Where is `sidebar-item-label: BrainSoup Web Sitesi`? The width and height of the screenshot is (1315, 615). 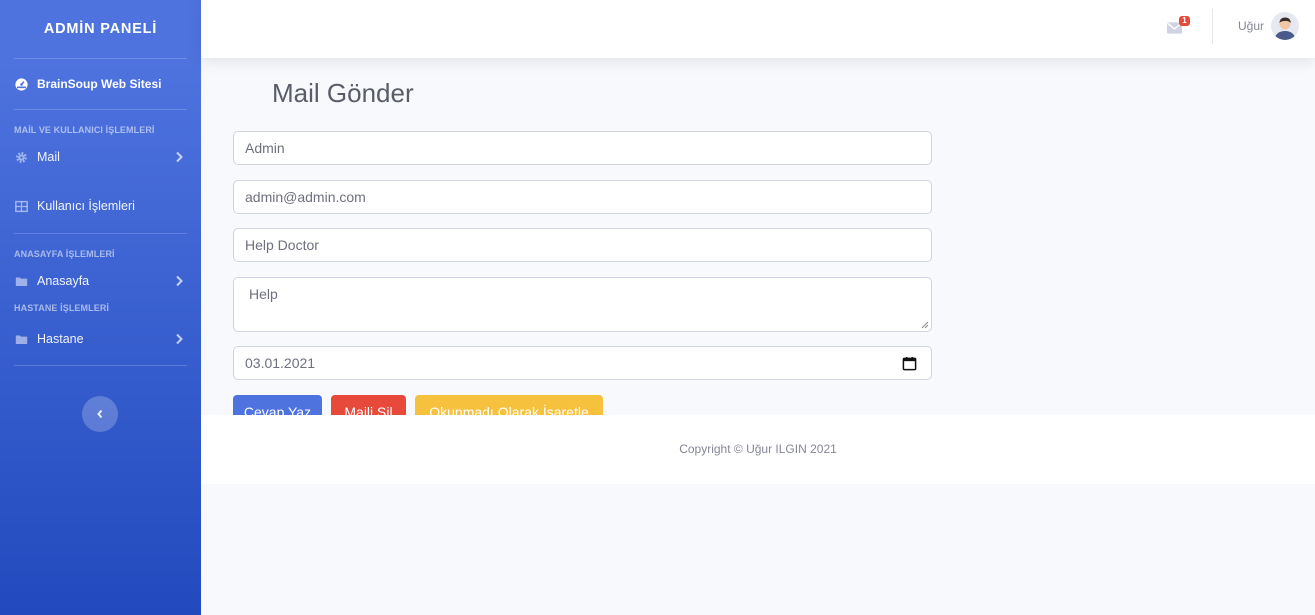 sidebar-item-label: BrainSoup Web Sitesi is located at coordinates (99, 84).